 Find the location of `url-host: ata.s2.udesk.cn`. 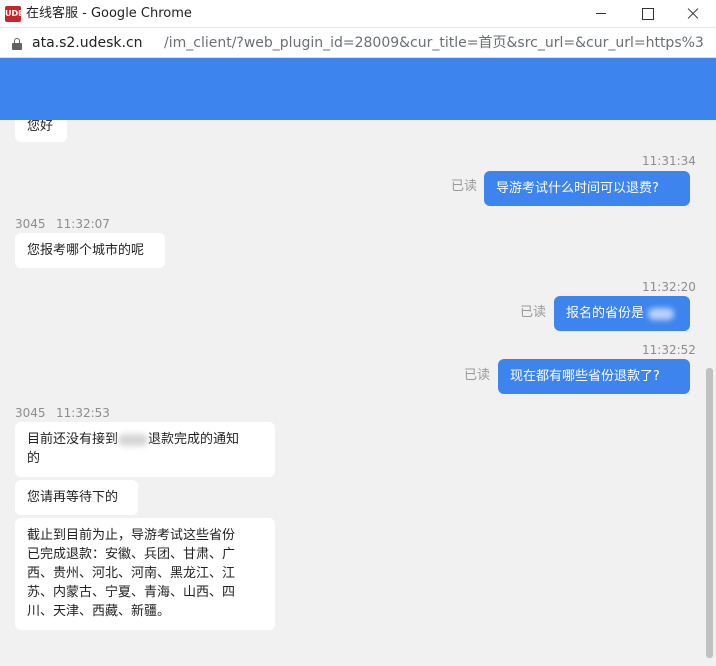

url-host: ata.s2.udesk.cn is located at coordinates (87, 43).